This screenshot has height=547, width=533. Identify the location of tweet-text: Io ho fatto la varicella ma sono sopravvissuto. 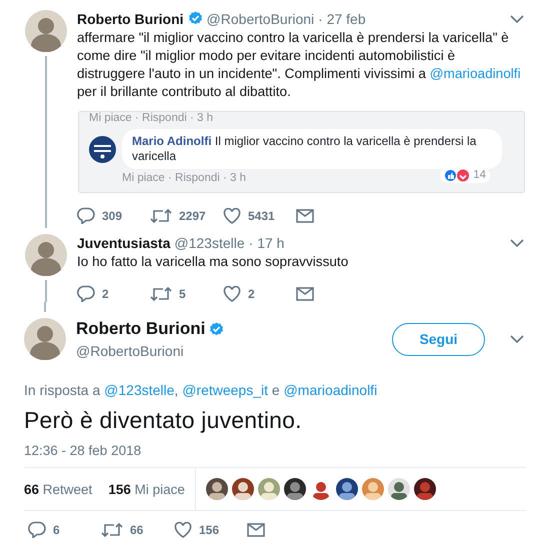
(213, 262).